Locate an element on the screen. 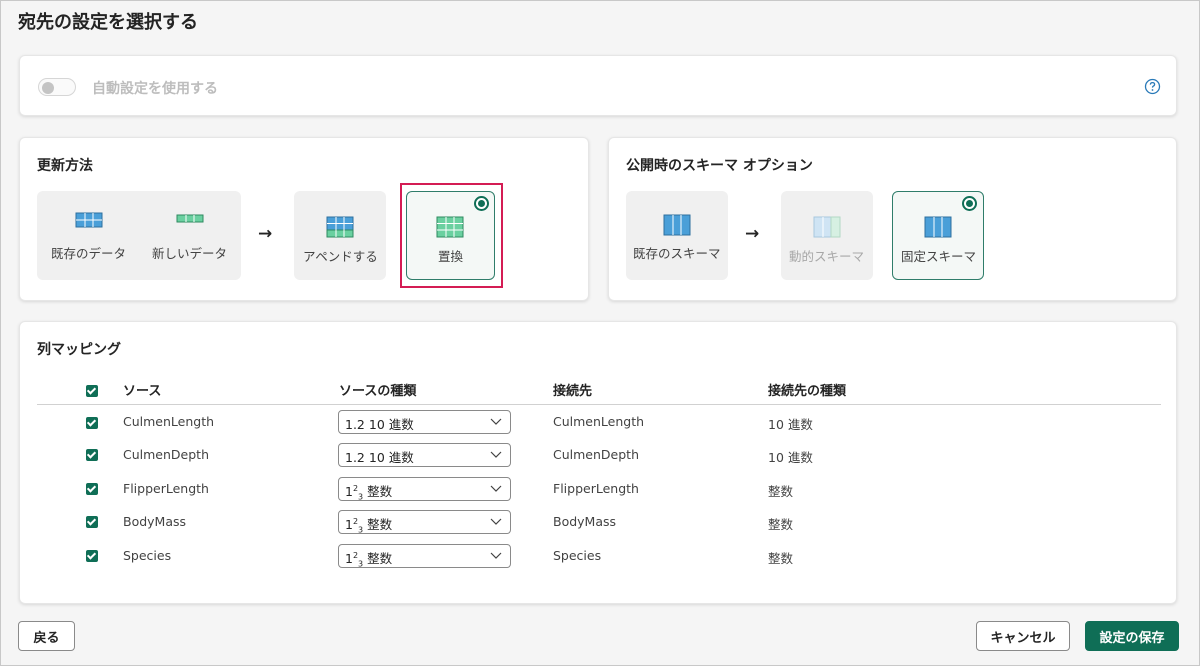 Image resolution: width=1200 pixels, height=666 pixels. table-row-icon is located at coordinates (190, 218).